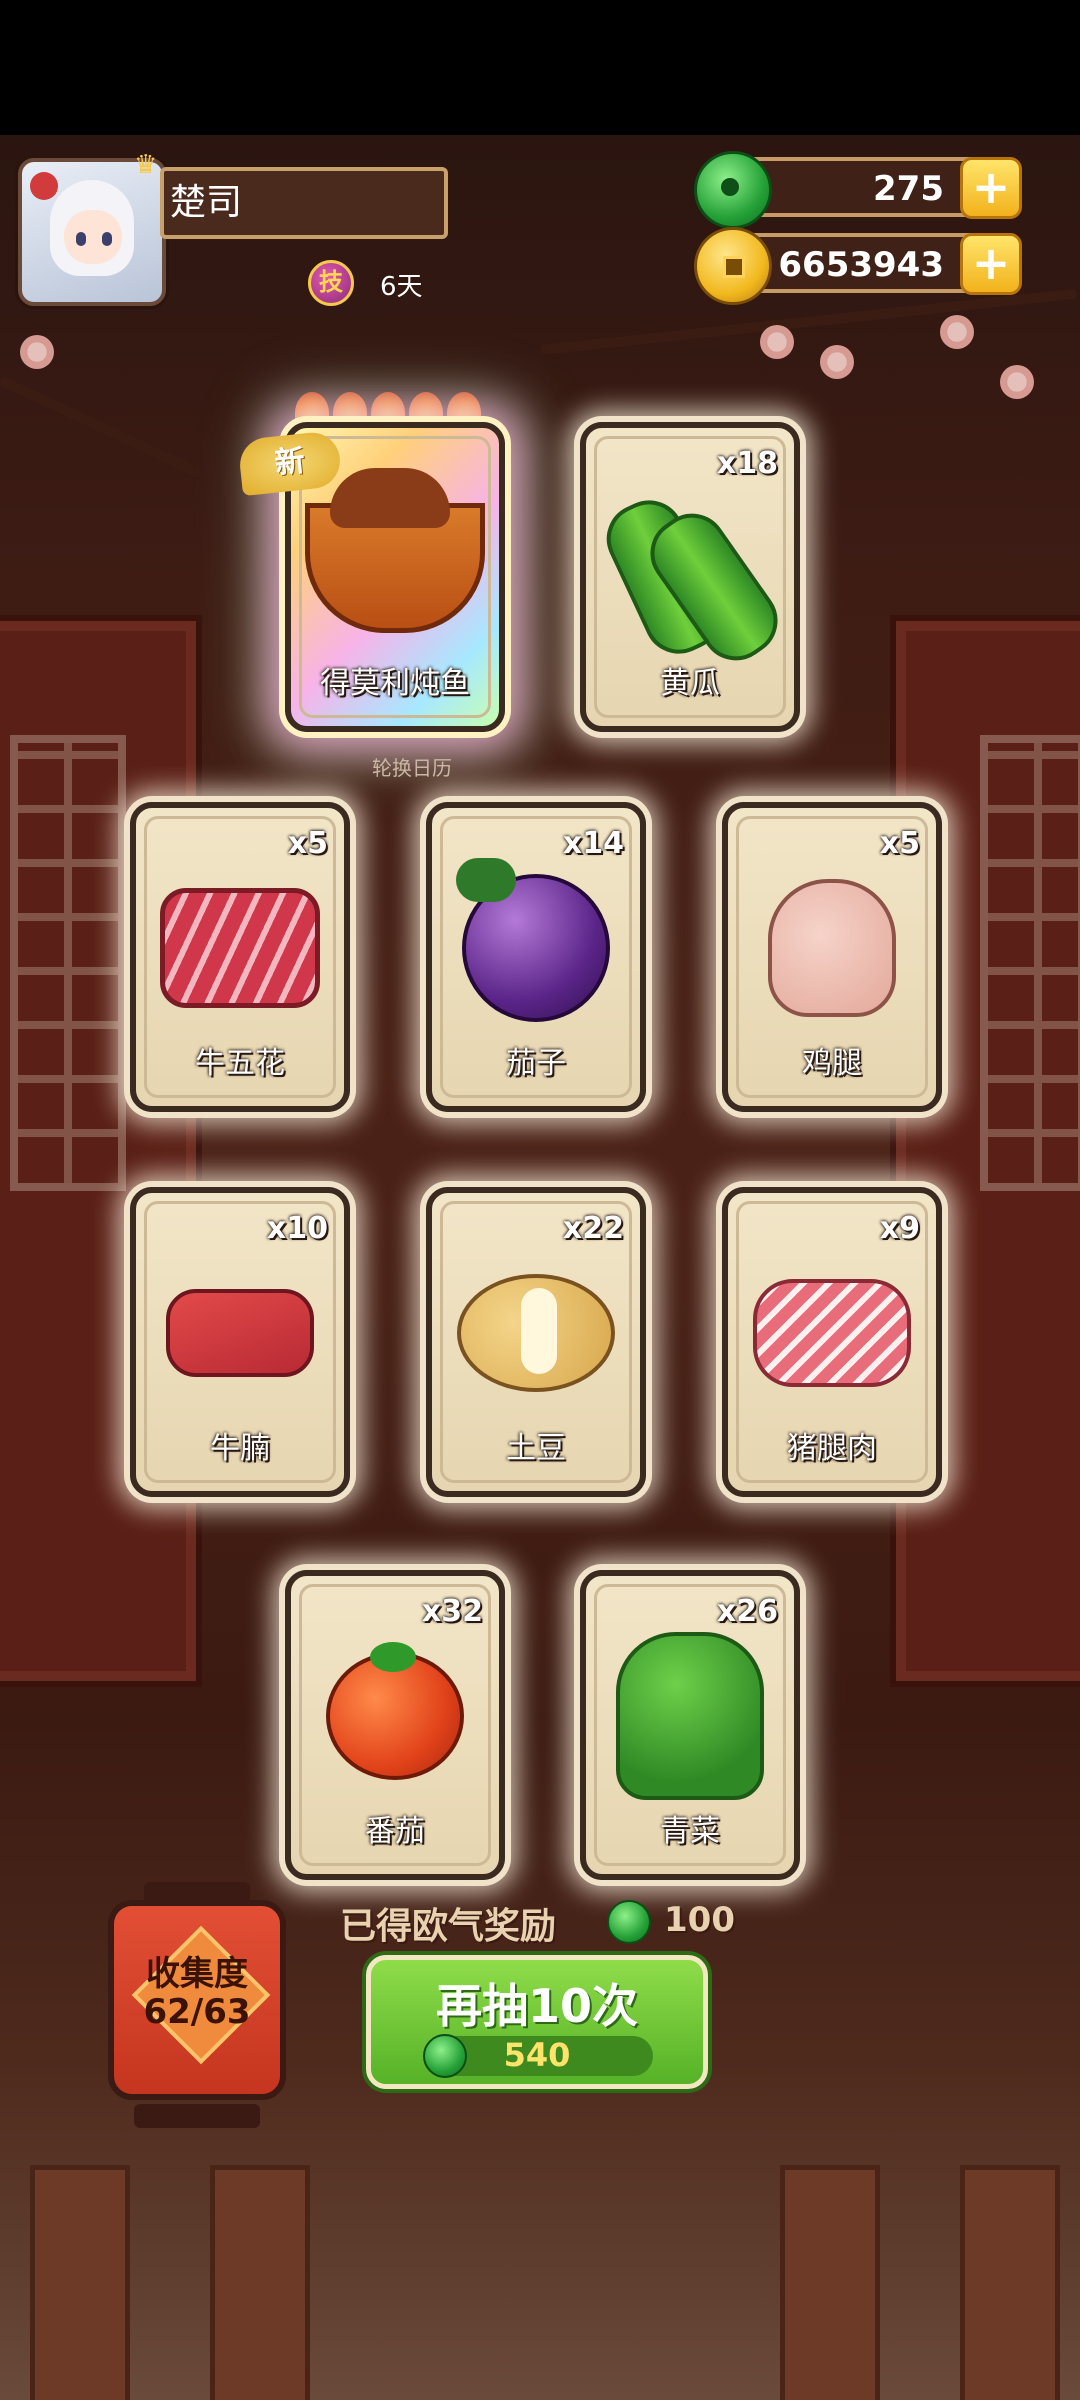 The width and height of the screenshot is (1080, 2400). I want to click on collection-lantern: 收集度 62/63, so click(197, 2005).